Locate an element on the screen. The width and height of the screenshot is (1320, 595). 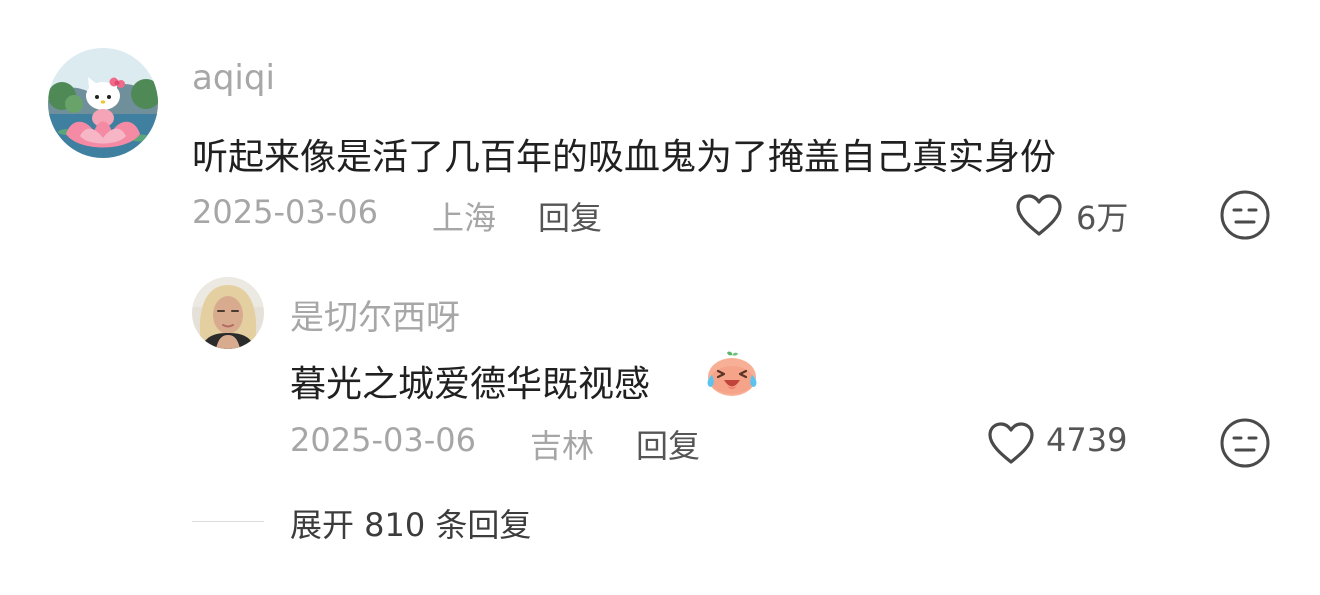
expand-replies-button: 展开 810 条回复 is located at coordinates (410, 523).